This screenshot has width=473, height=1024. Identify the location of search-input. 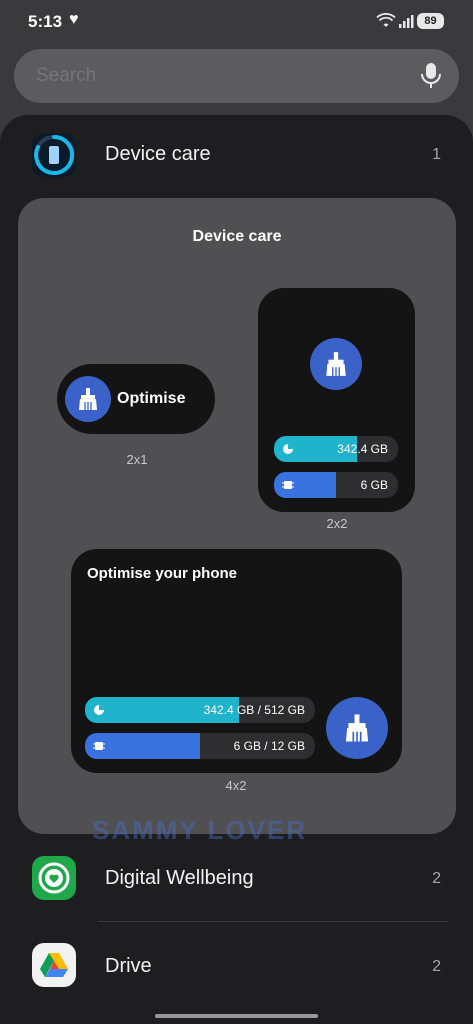
(216, 76).